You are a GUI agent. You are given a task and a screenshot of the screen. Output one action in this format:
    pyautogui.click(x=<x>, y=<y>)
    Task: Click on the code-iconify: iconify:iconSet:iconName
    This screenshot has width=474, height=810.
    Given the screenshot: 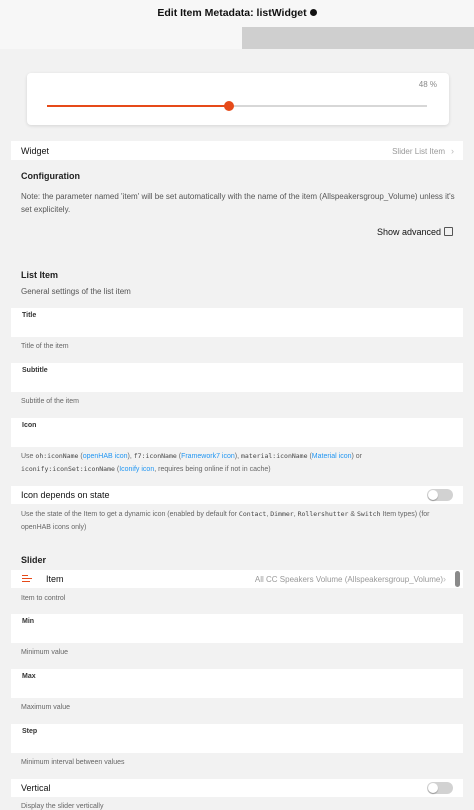 What is the action you would take?
    pyautogui.click(x=68, y=469)
    